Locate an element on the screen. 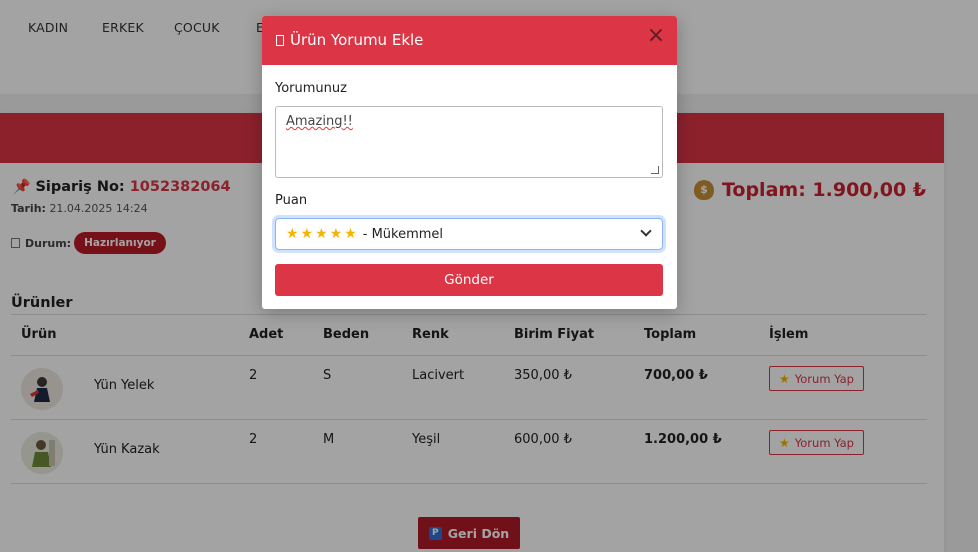 Image resolution: width=978 pixels, height=552 pixels. modal-title-text: Ürün Yorumu Ekle is located at coordinates (357, 40).